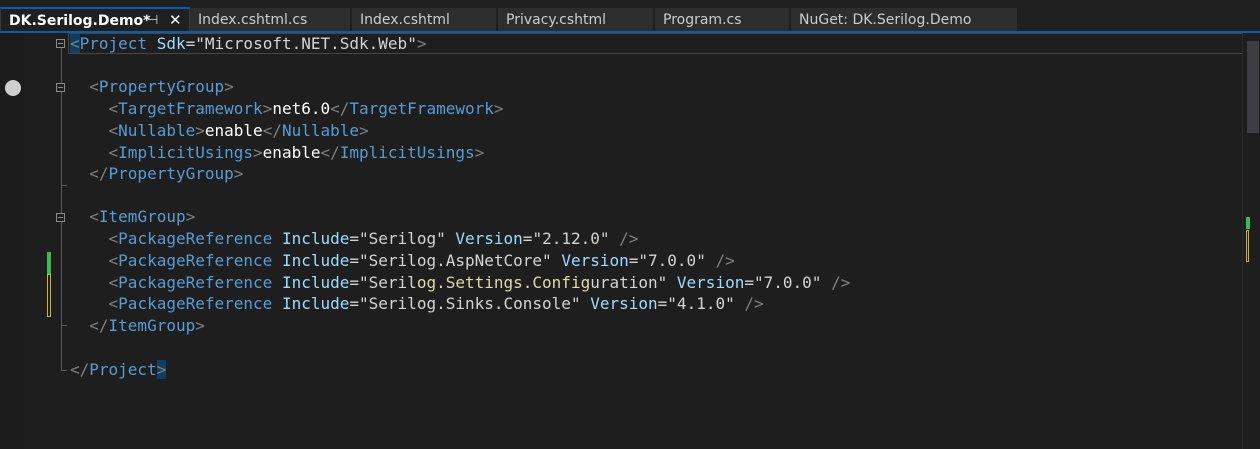 This screenshot has height=449, width=1260. What do you see at coordinates (49, 295) in the screenshot?
I see `change-marker-saved` at bounding box center [49, 295].